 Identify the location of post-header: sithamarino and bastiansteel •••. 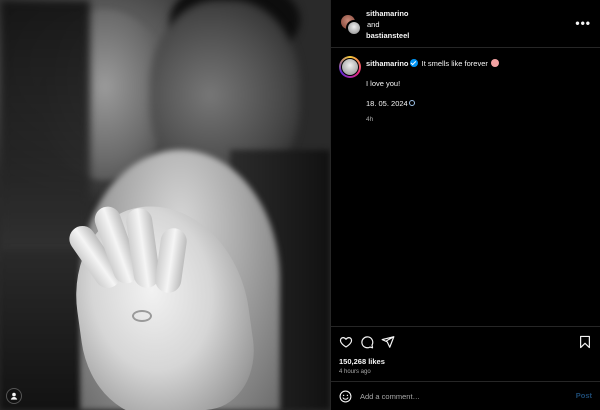
(465, 24).